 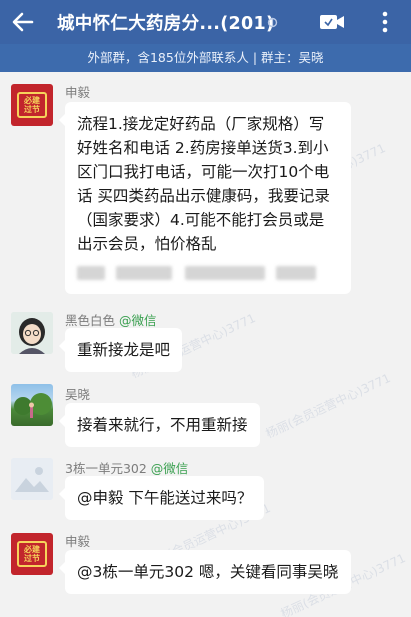 What do you see at coordinates (332, 22) in the screenshot?
I see `video-call-icon` at bounding box center [332, 22].